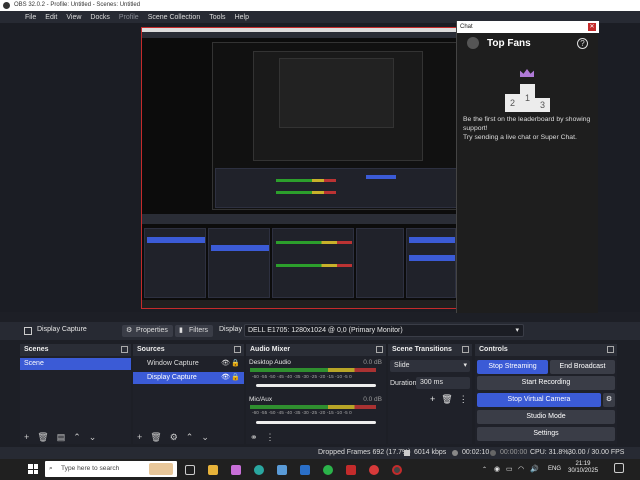 The height and width of the screenshot is (480, 640). What do you see at coordinates (351, 470) in the screenshot?
I see `youtube-icon` at bounding box center [351, 470].